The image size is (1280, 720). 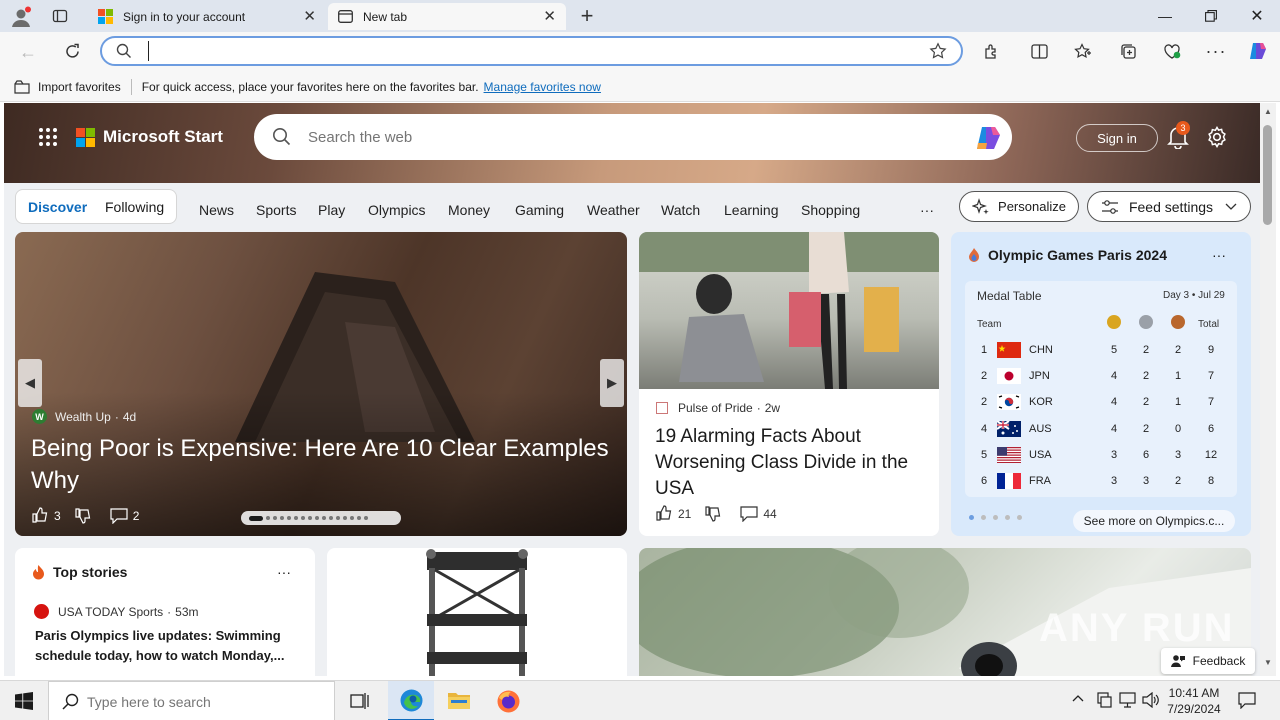 I want to click on task-view-icon, so click(x=360, y=701).